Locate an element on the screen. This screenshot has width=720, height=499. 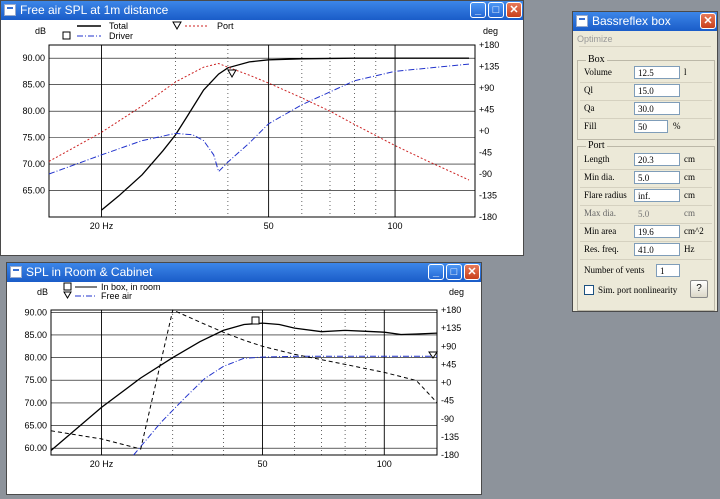
square-marker-icon is located at coordinates (66, 35).